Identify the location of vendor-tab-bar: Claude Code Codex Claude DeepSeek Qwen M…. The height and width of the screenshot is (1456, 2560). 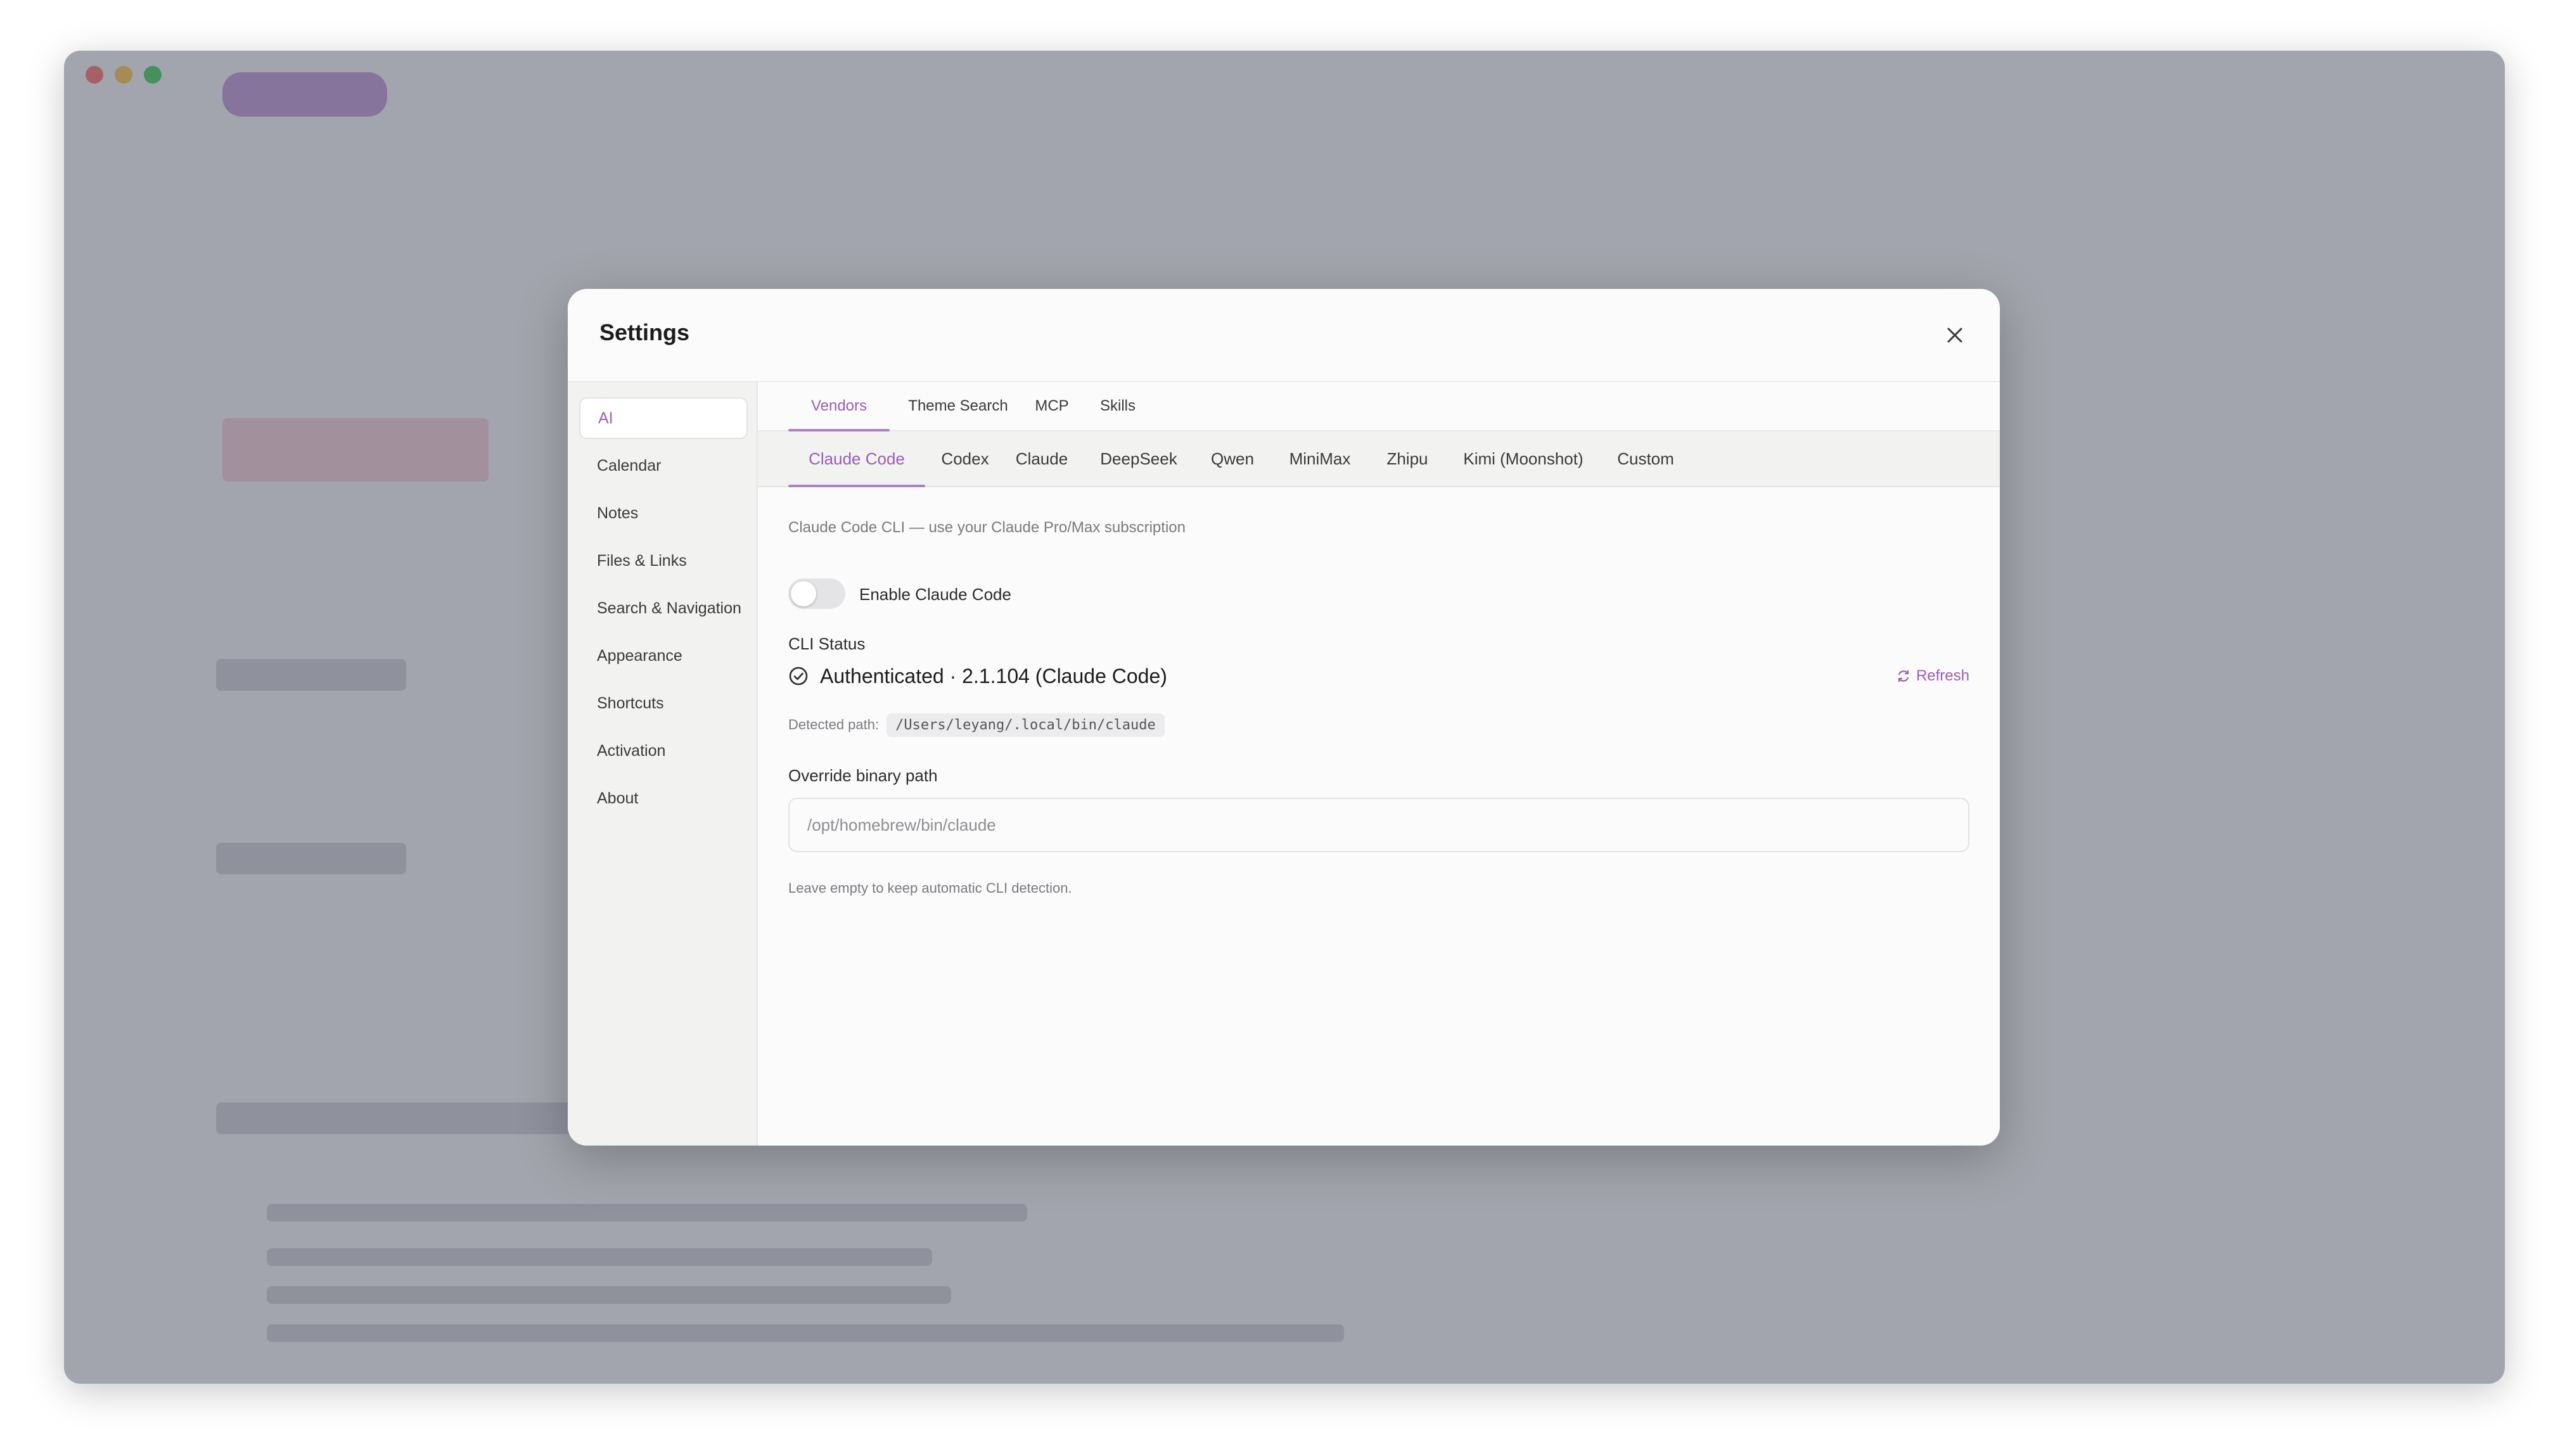
(1379, 459).